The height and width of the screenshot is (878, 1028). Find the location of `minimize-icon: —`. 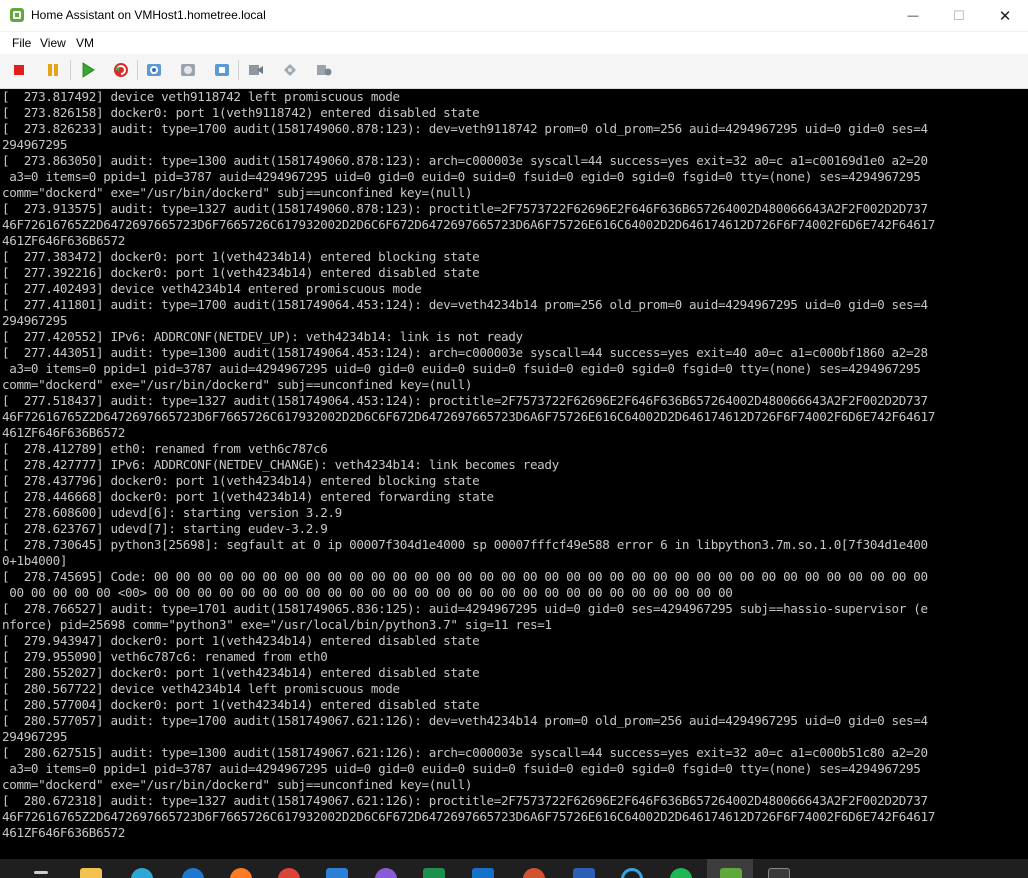

minimize-icon: — is located at coordinates (913, 15).